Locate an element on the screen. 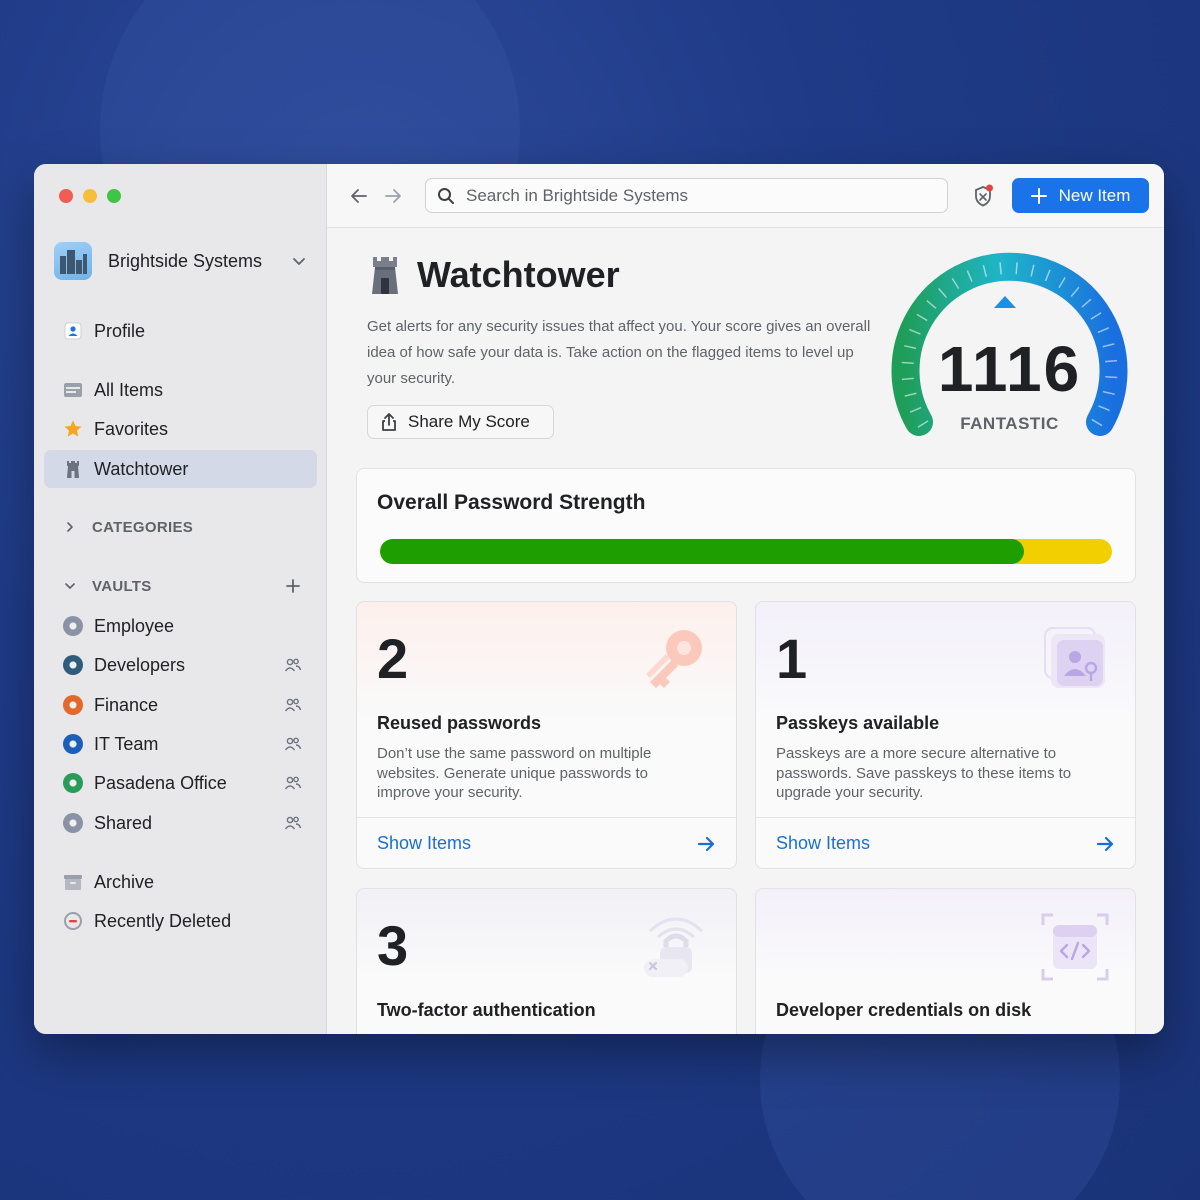 Image resolution: width=1200 pixels, height=1200 pixels. archive-icon is located at coordinates (73, 882).